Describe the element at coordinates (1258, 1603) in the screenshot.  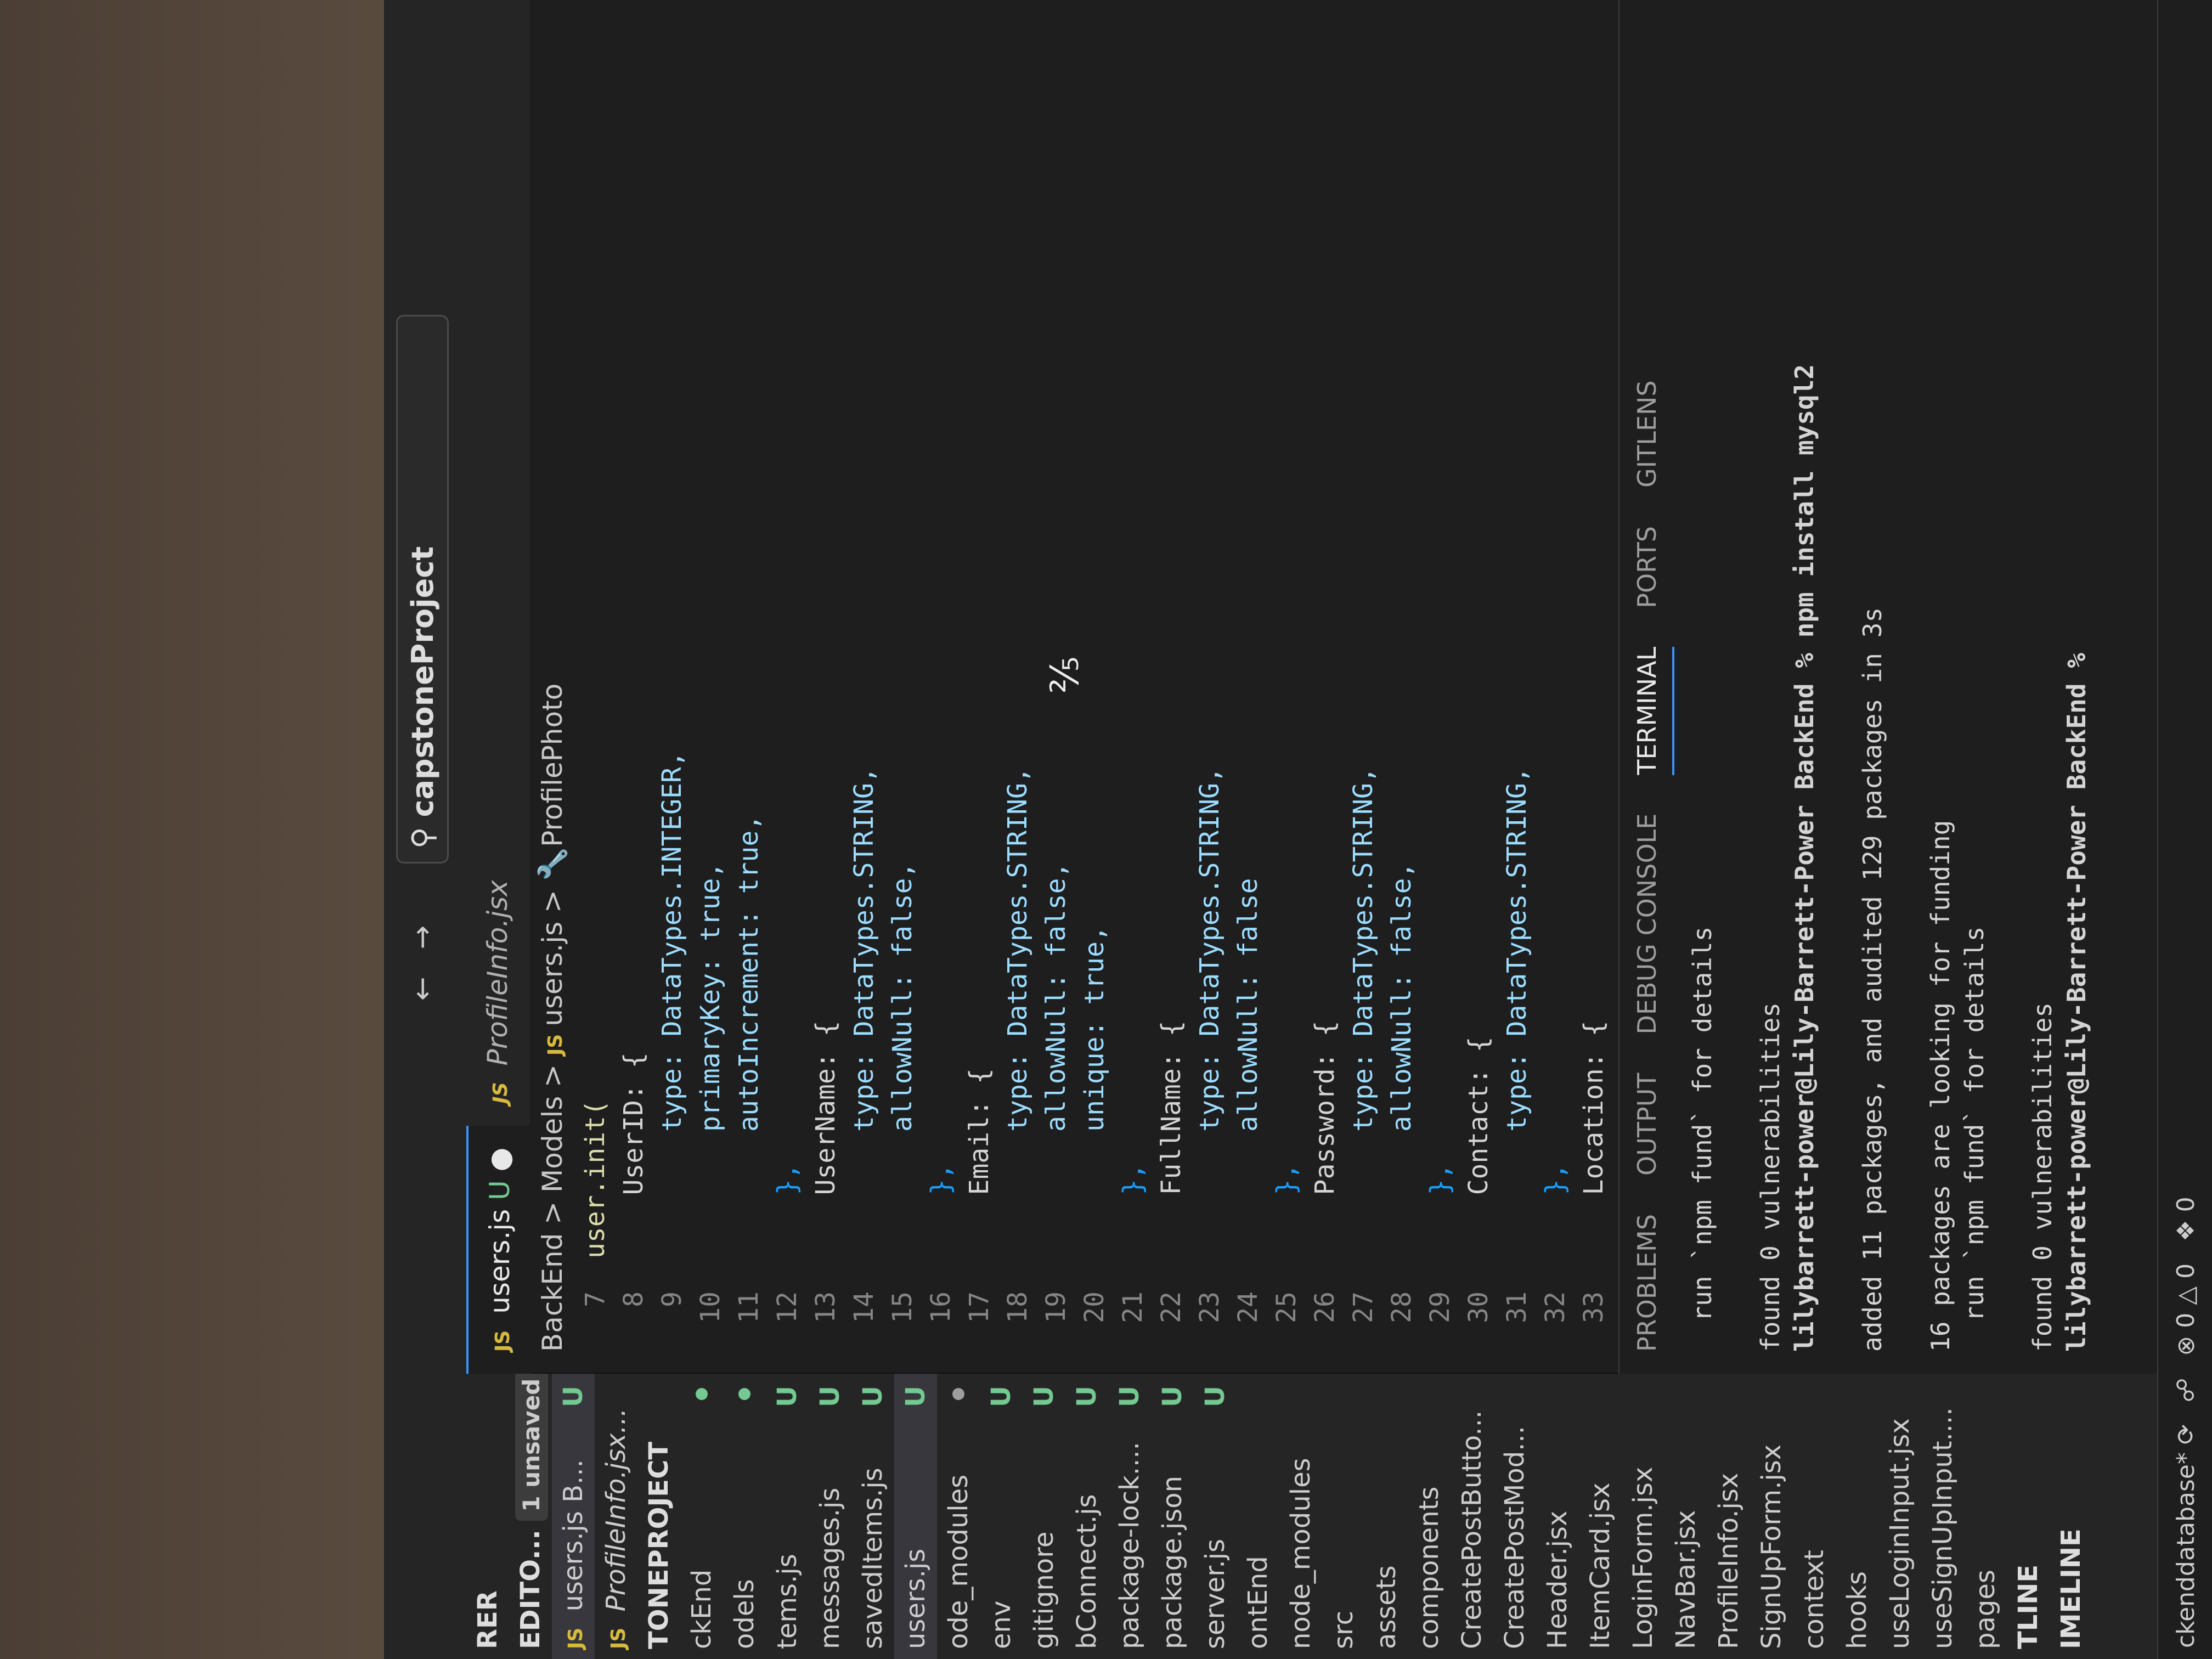
I see `tree-item-label: ontEnd` at that location.